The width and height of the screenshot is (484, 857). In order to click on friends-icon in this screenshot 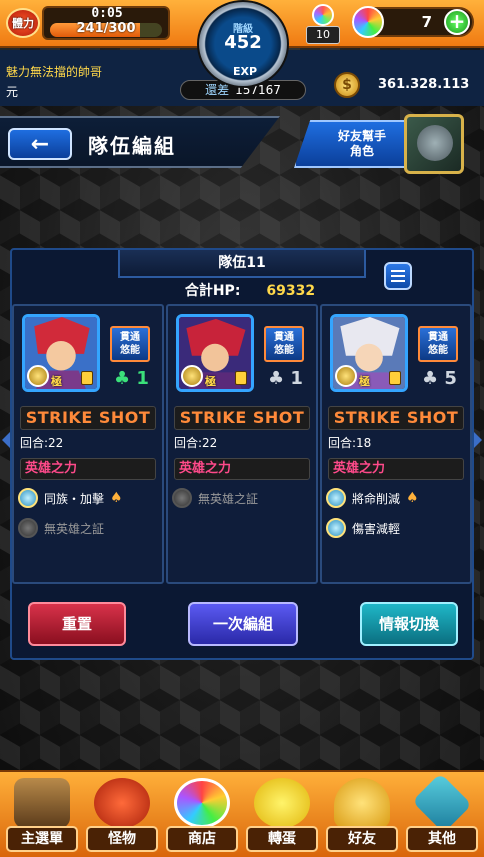, I will do `click(362, 803)`.